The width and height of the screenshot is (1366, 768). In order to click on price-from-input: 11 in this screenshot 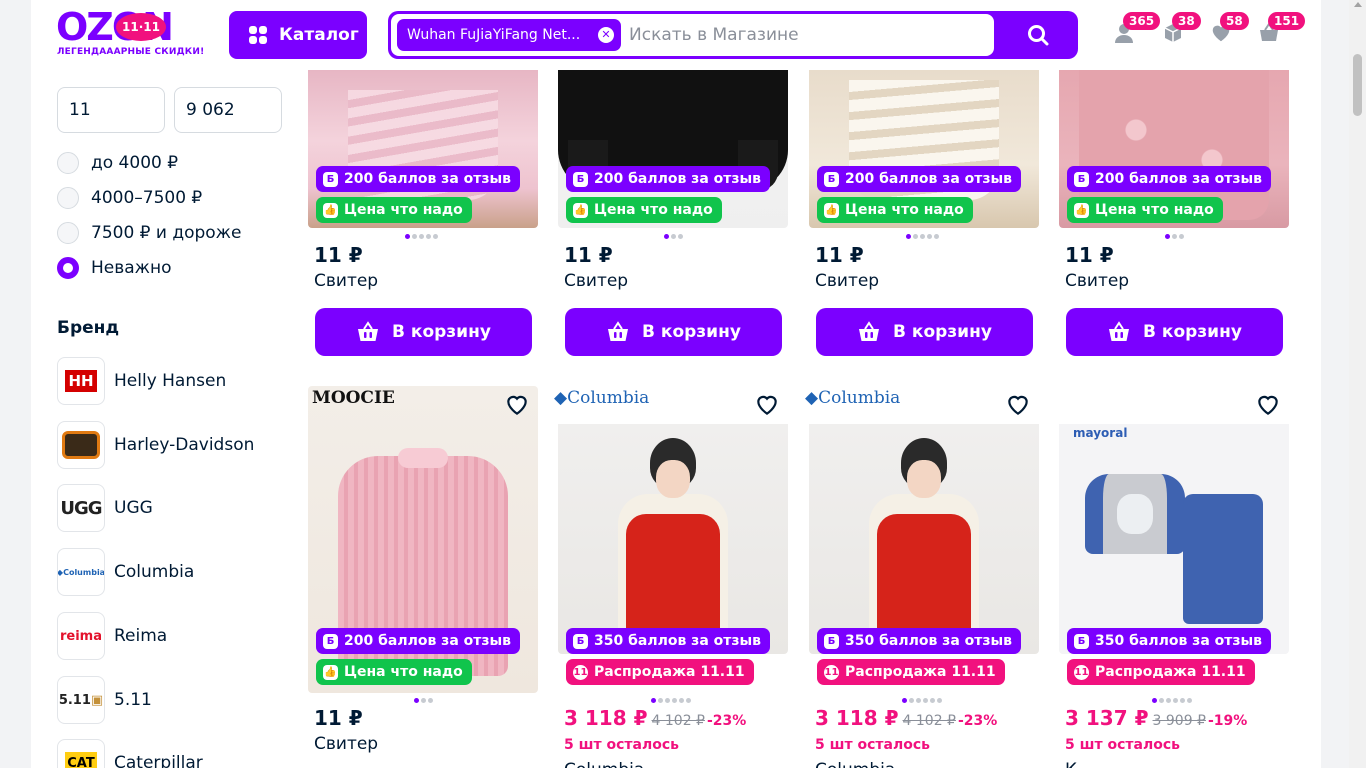, I will do `click(111, 110)`.